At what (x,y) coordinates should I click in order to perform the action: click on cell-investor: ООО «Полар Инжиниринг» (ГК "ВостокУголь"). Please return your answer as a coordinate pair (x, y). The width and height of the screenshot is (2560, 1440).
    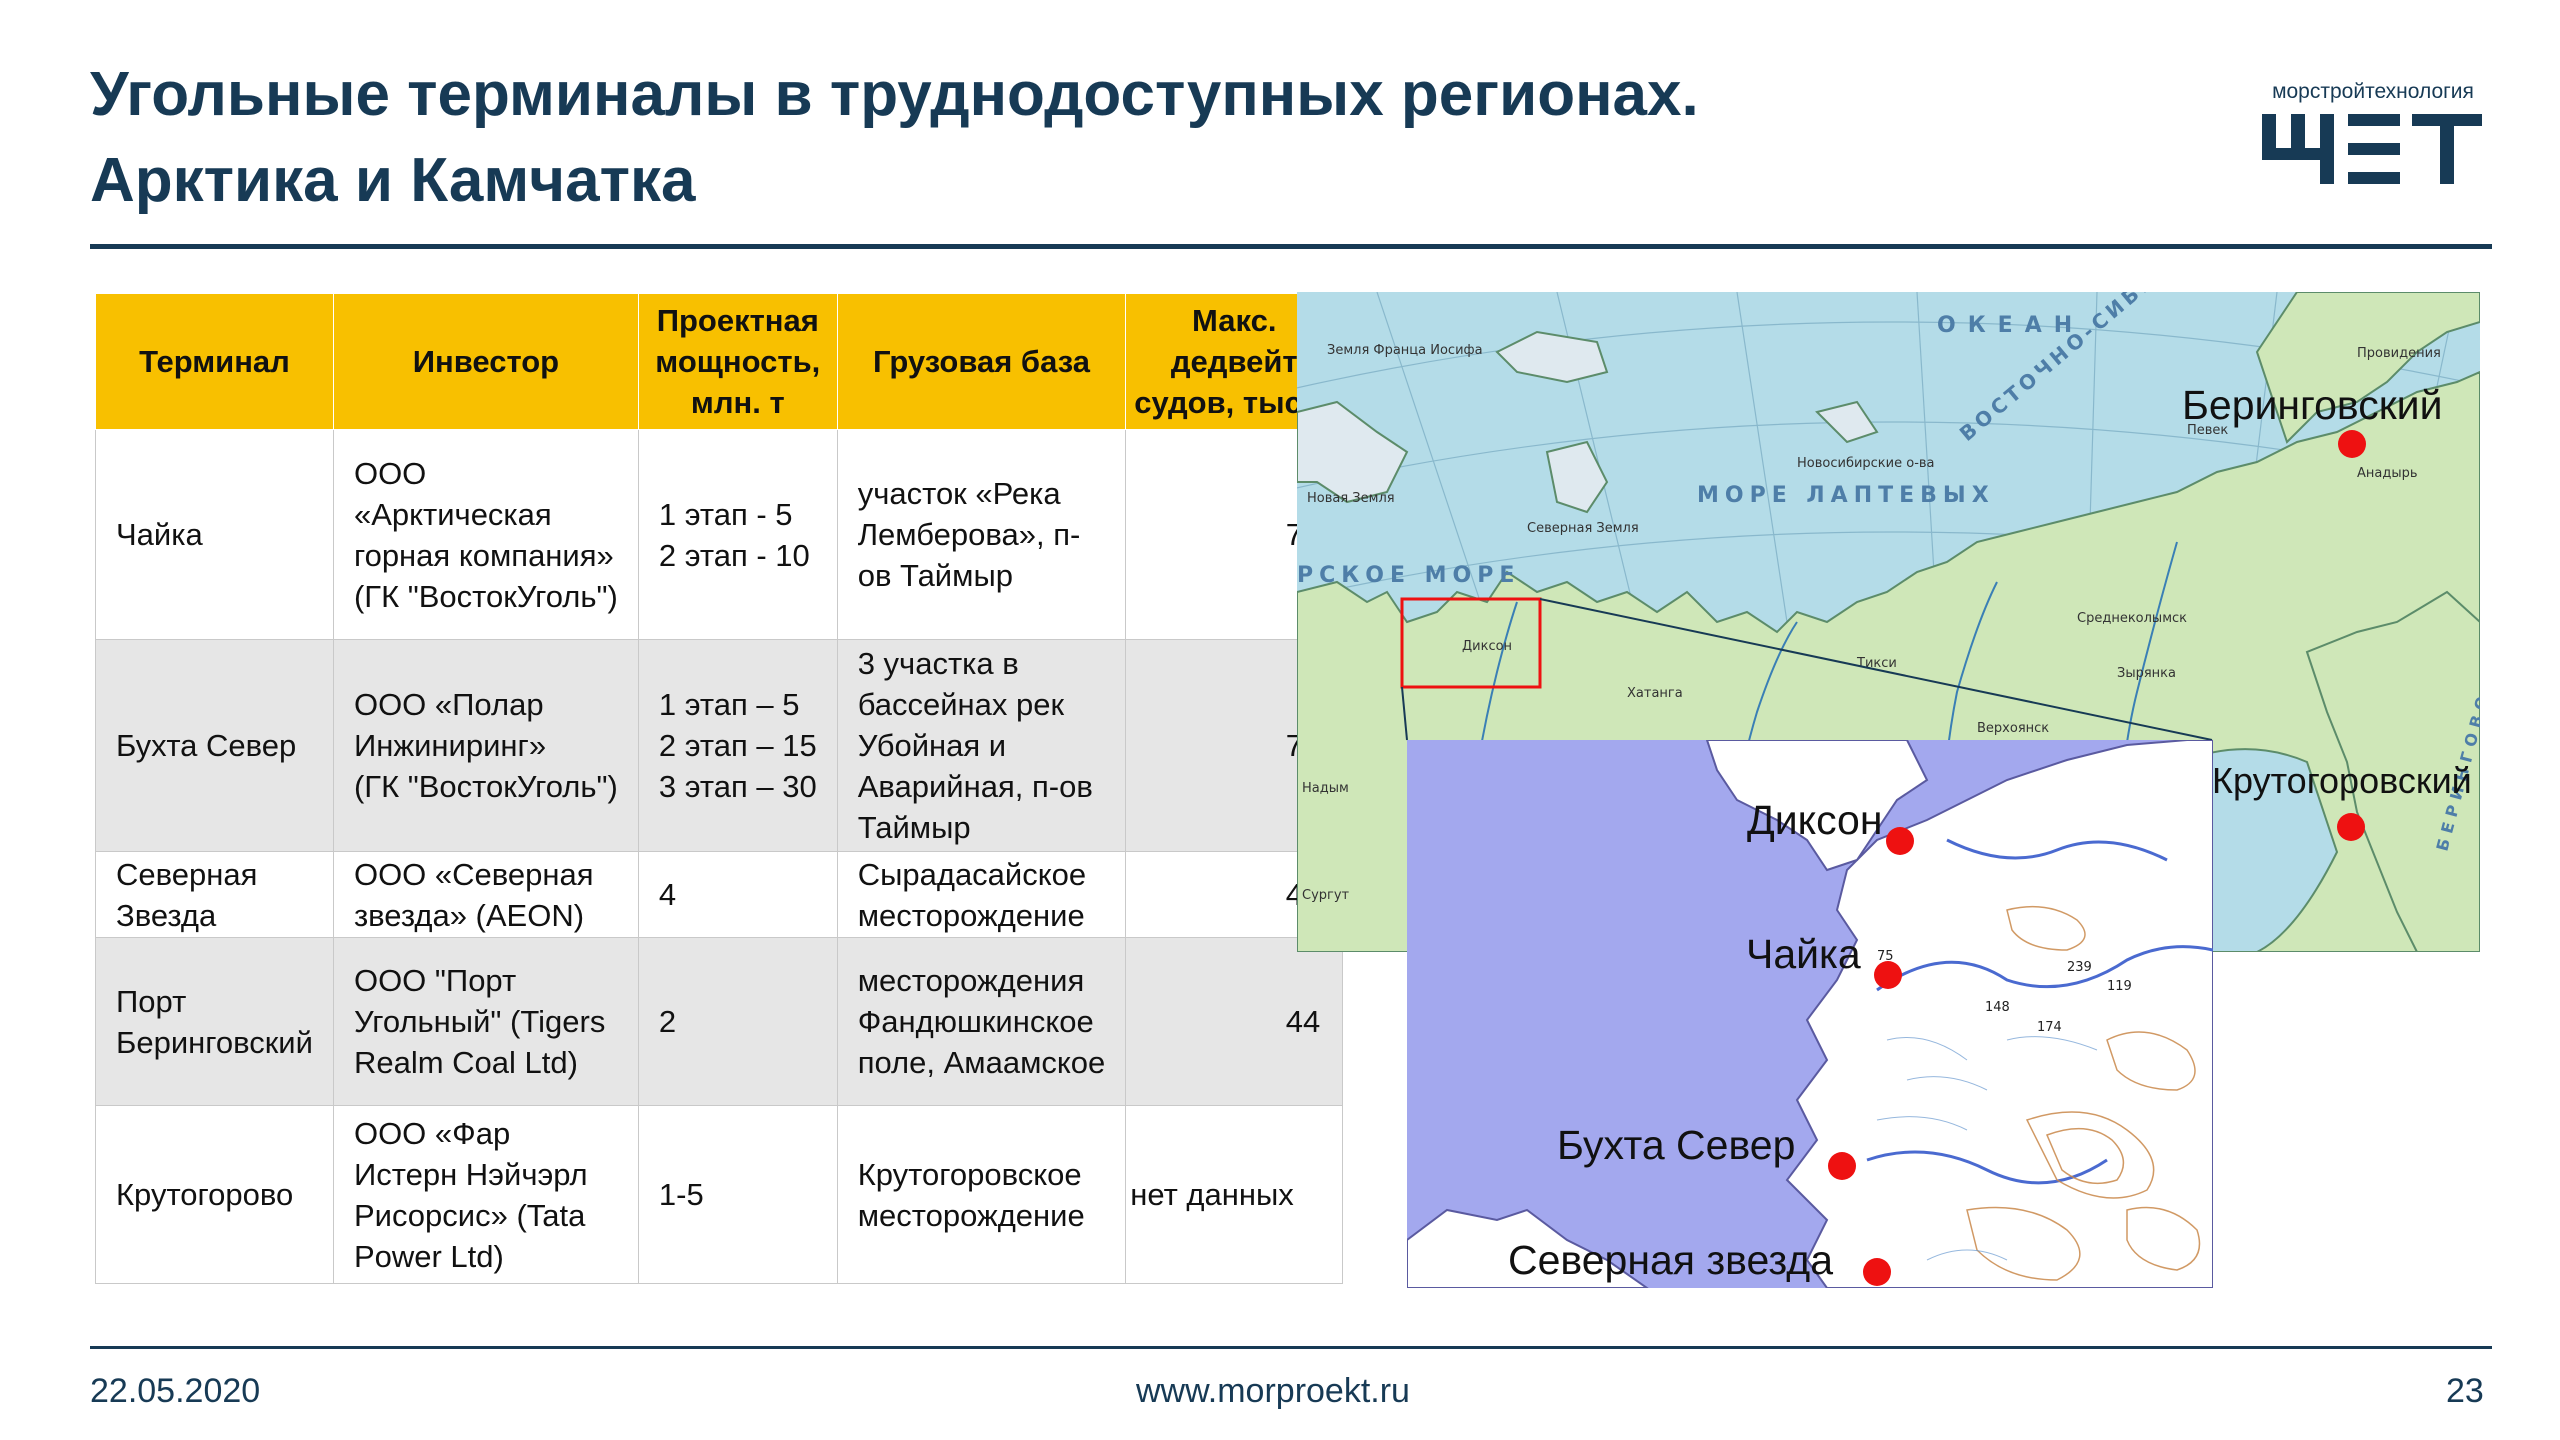
    Looking at the image, I should click on (485, 745).